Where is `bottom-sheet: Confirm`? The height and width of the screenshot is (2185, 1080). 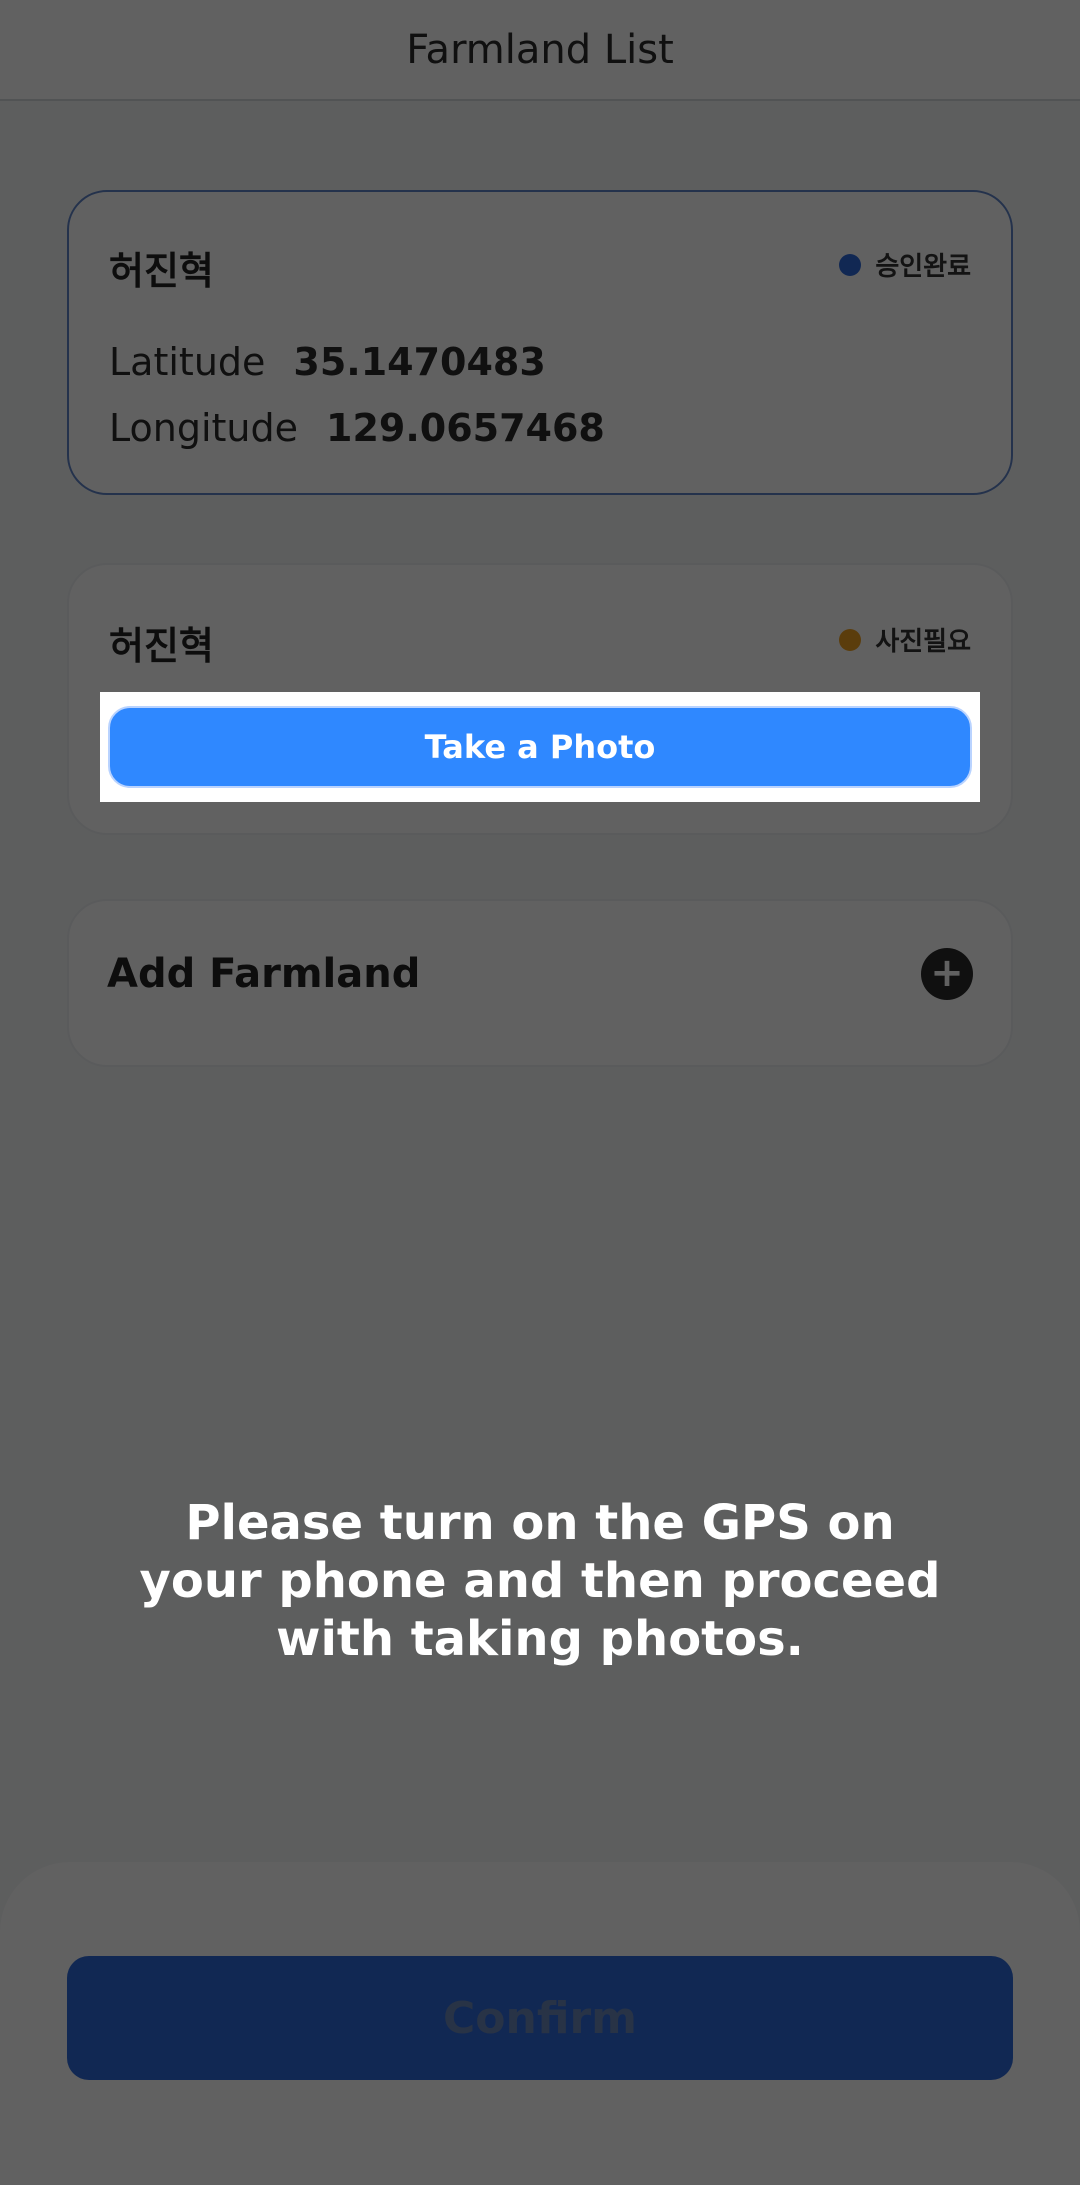 bottom-sheet: Confirm is located at coordinates (540, 2023).